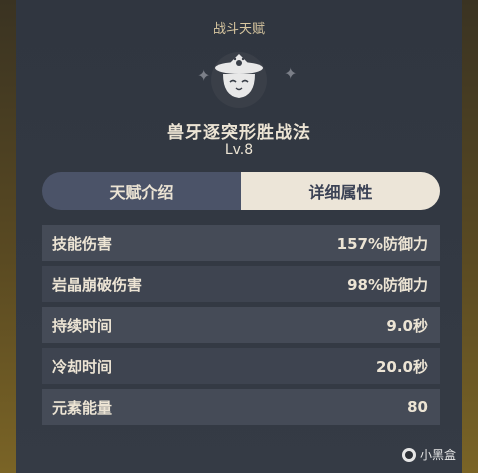  What do you see at coordinates (238, 29) in the screenshot?
I see `talent-category: 战斗天赋` at bounding box center [238, 29].